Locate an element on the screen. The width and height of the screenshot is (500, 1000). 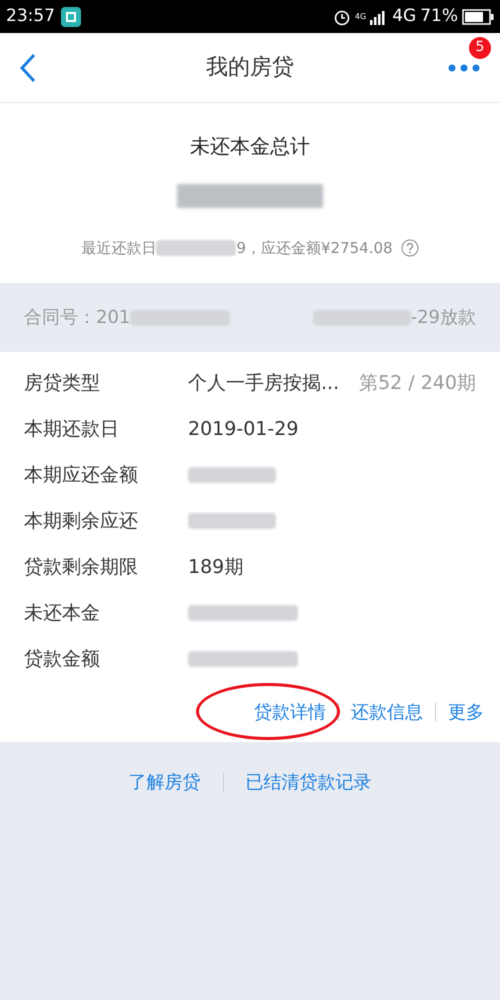
screenshot-icon is located at coordinates (71, 16).